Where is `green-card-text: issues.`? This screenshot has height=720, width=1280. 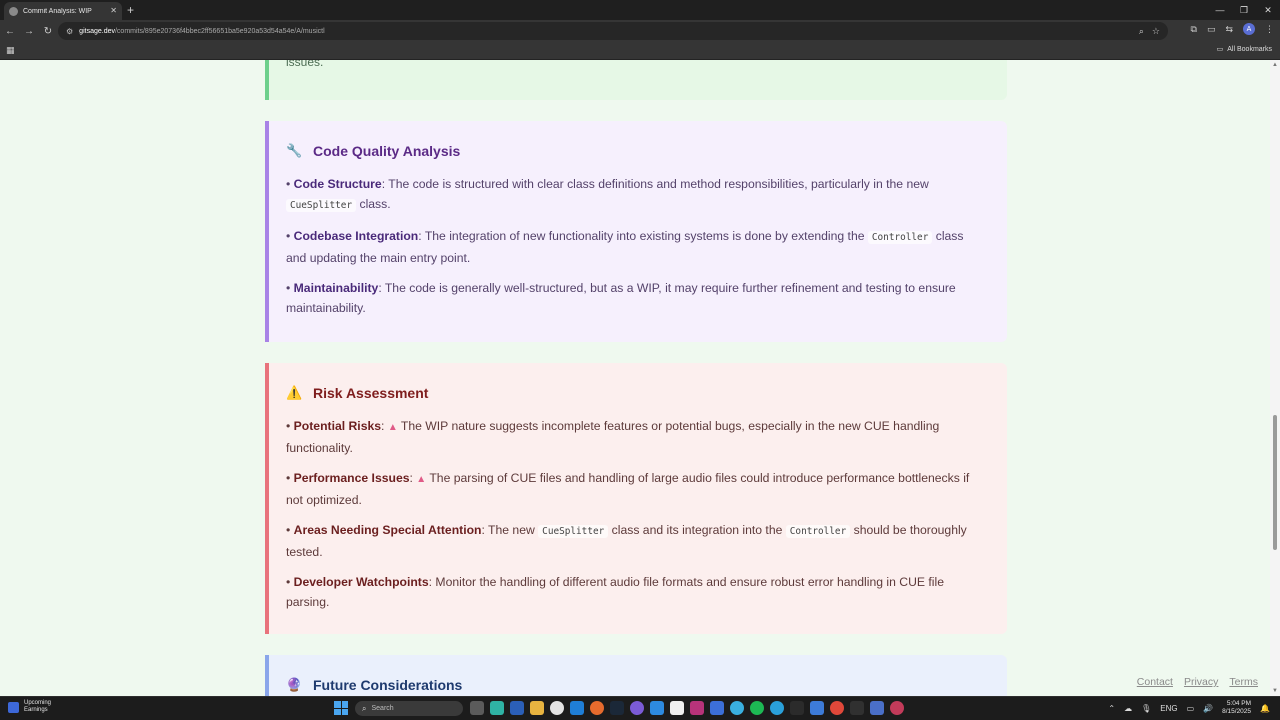 green-card-text: issues. is located at coordinates (305, 64).